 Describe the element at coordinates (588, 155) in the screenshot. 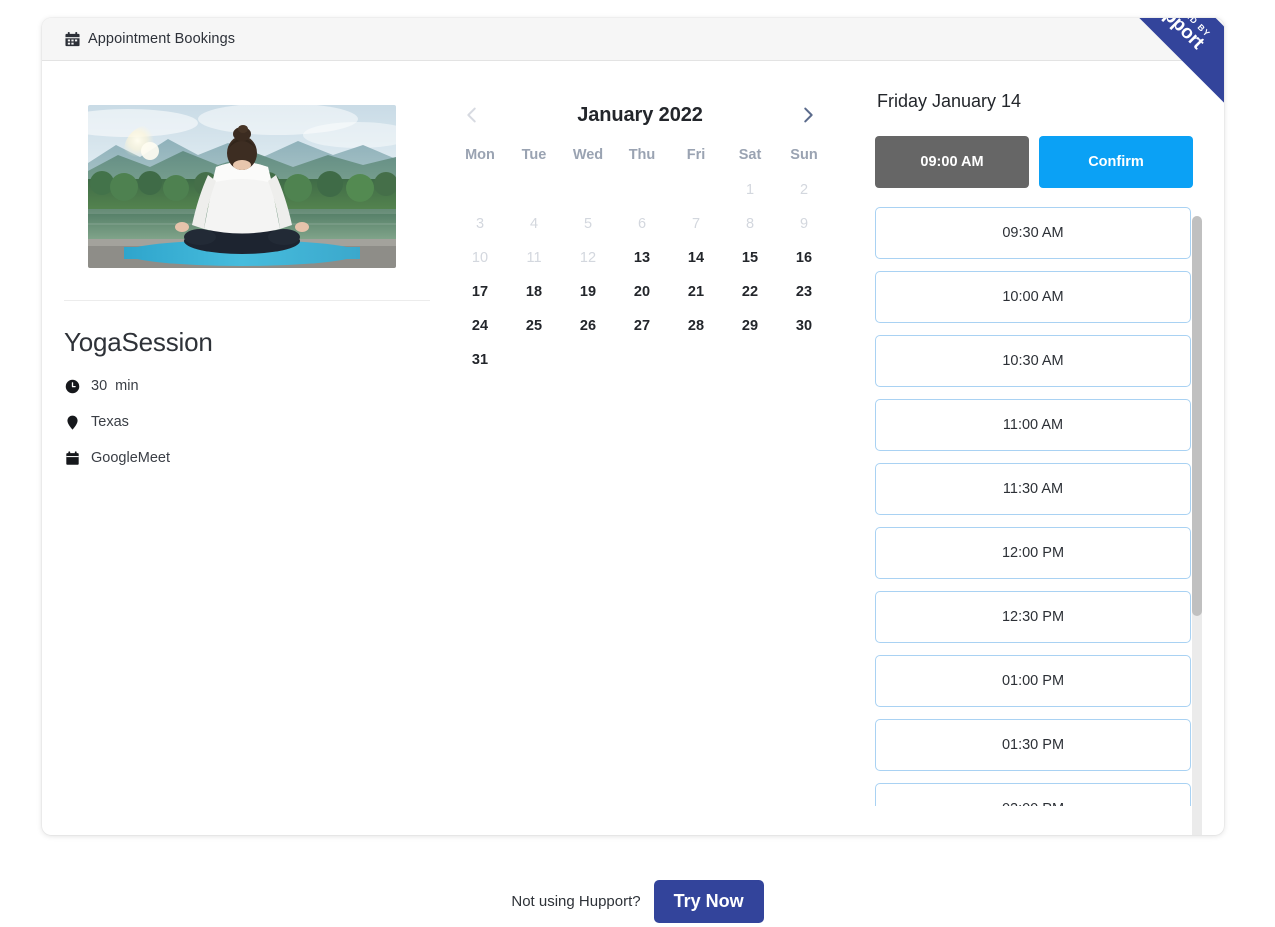

I see `calendar-weekday-wed: Wed` at that location.